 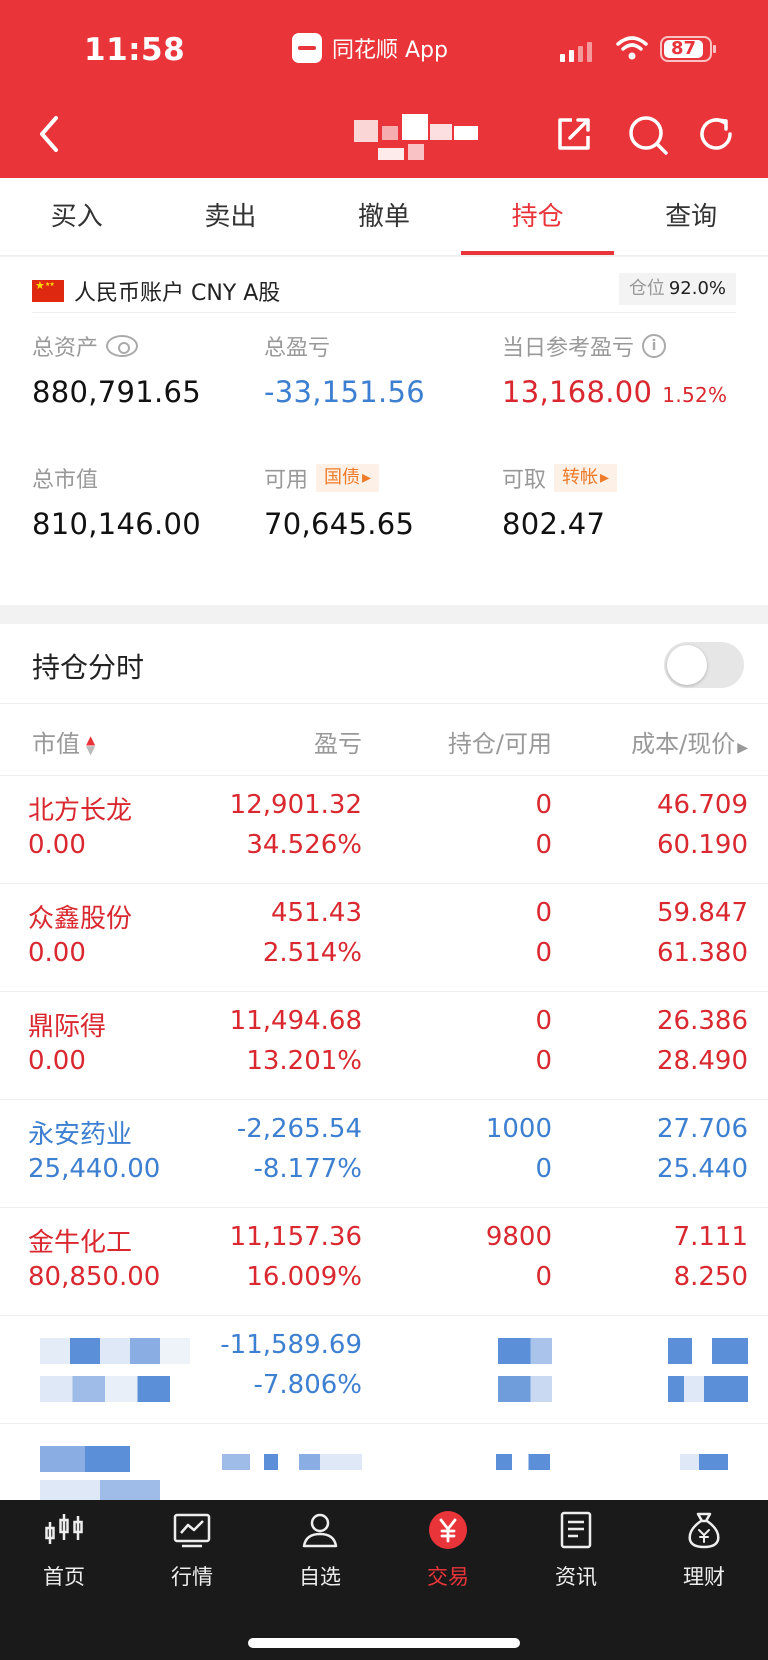 What do you see at coordinates (320, 1550) in the screenshot?
I see `tabbar-watchlist: 自选` at bounding box center [320, 1550].